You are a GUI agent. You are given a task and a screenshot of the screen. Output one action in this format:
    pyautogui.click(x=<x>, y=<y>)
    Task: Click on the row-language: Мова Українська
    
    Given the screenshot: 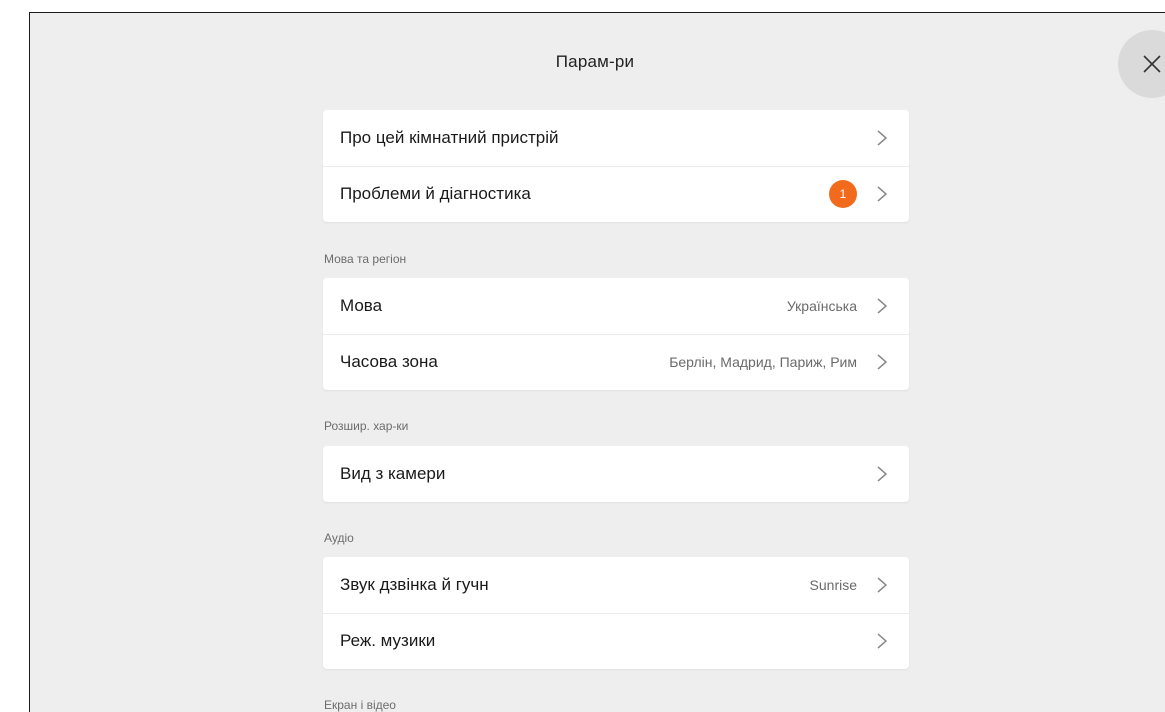 What is the action you would take?
    pyautogui.click(x=616, y=306)
    